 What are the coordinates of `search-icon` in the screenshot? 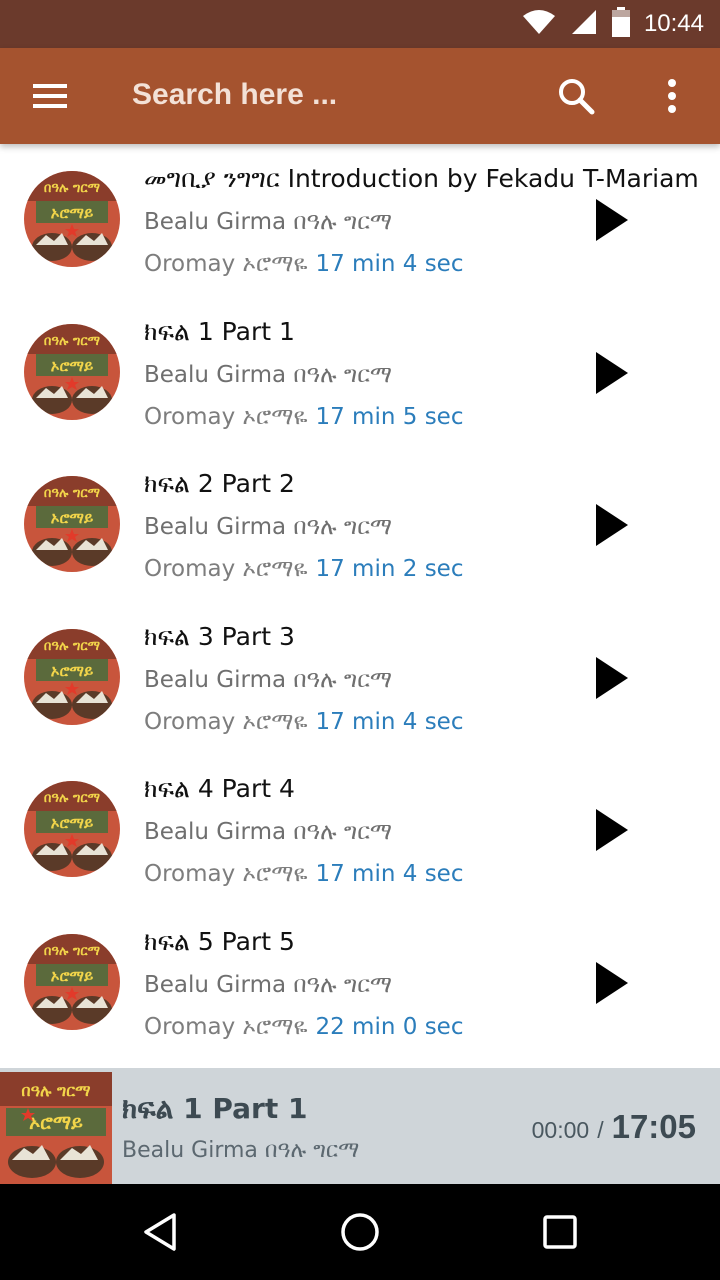 It's located at (577, 97).